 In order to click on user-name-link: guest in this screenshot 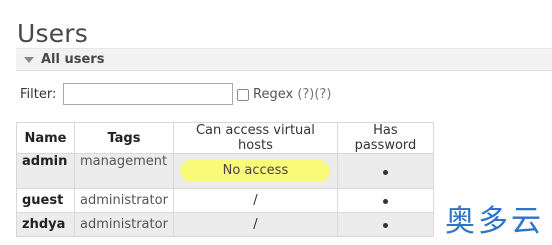, I will do `click(45, 200)`.